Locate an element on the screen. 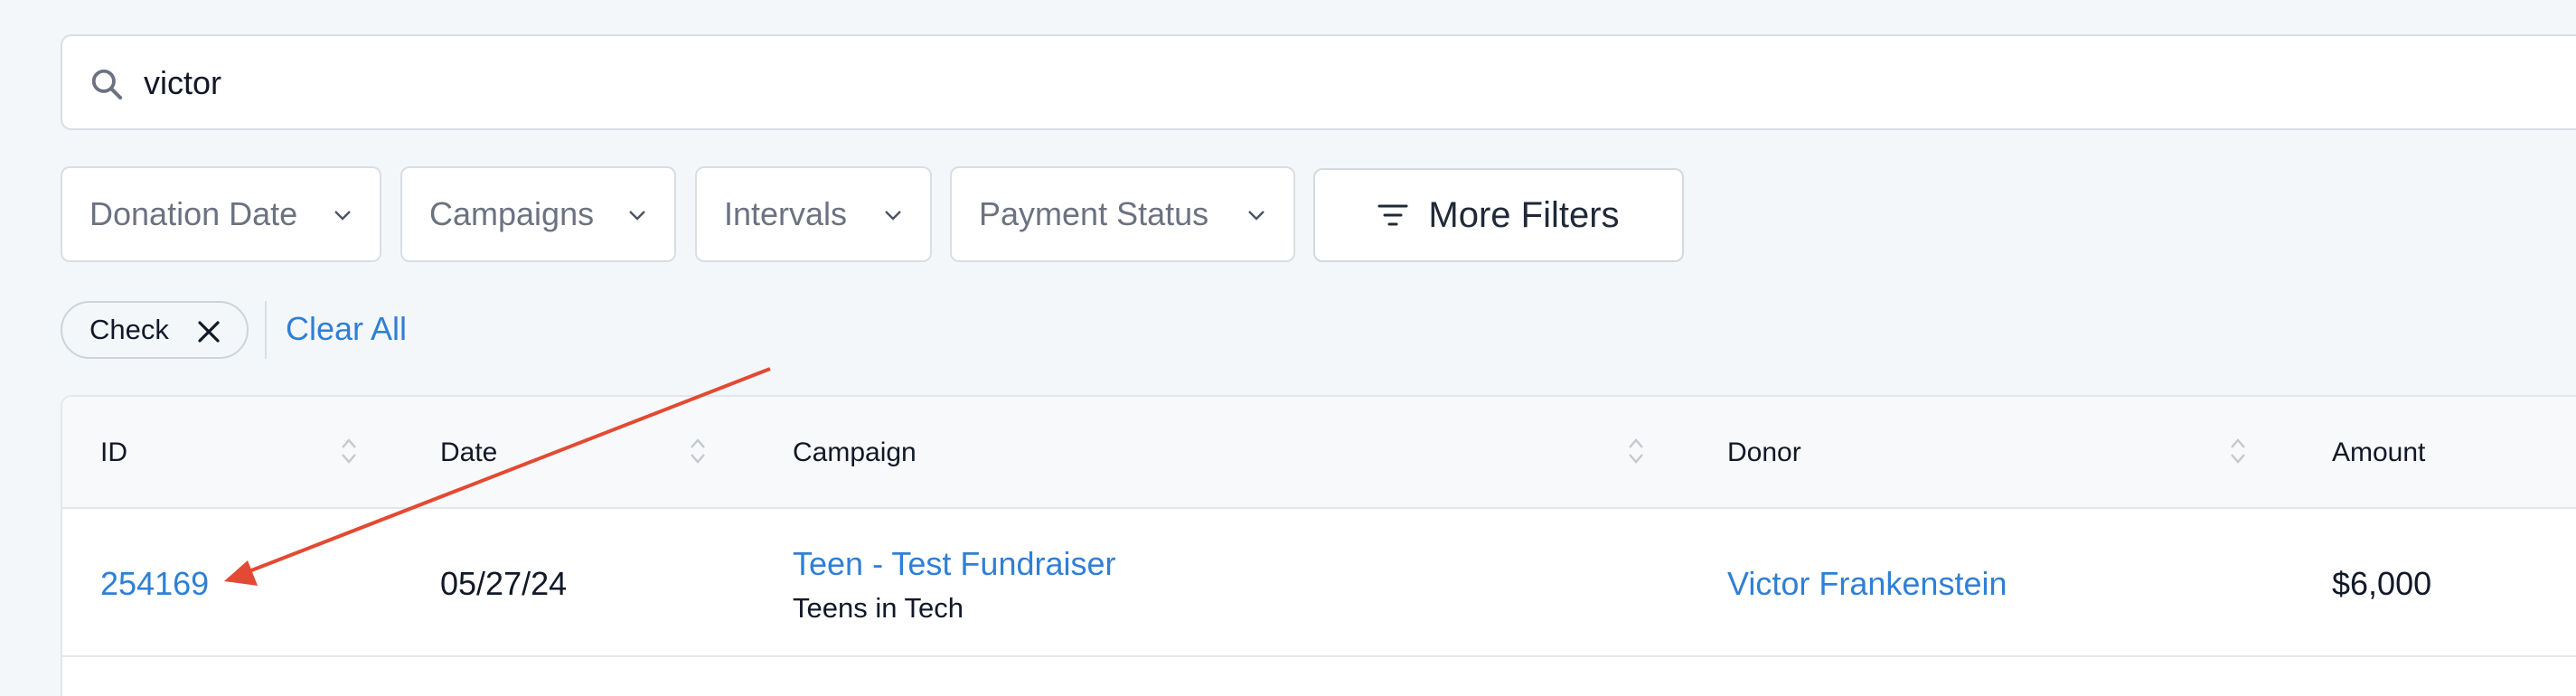 The height and width of the screenshot is (696, 2576). active-filter-chip: Check is located at coordinates (155, 330).